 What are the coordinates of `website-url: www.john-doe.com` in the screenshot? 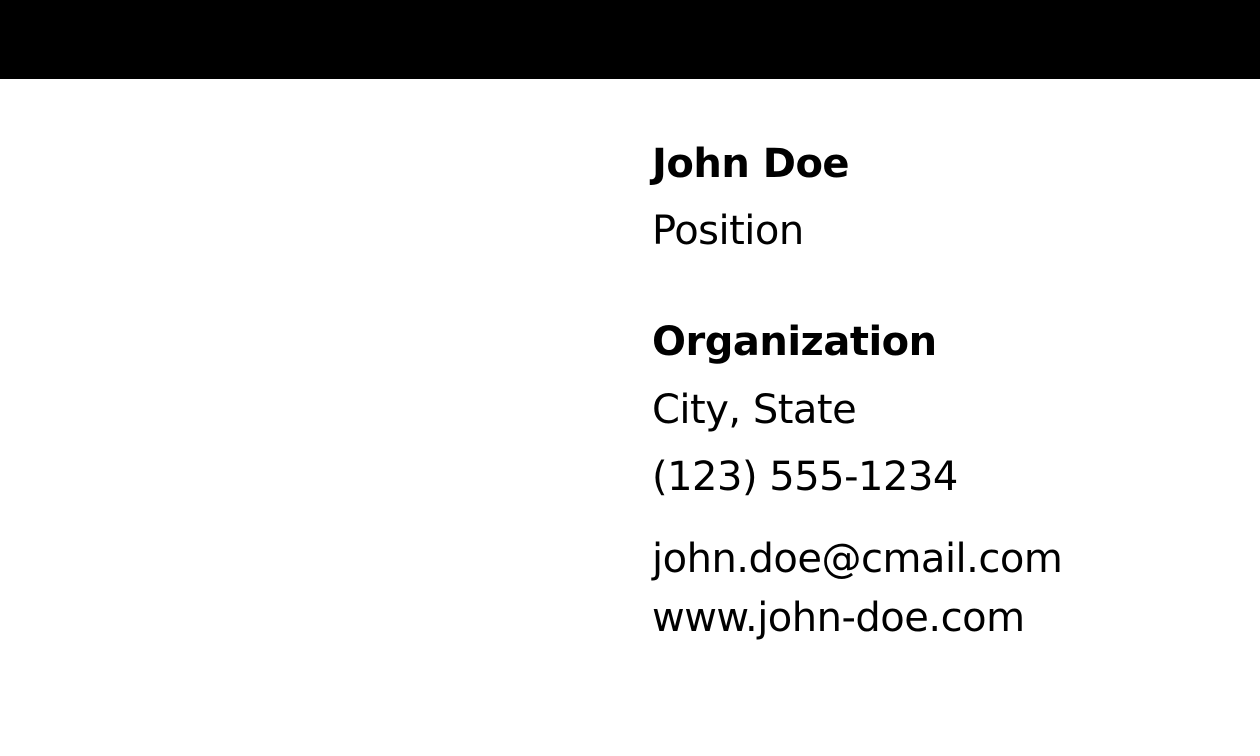 It's located at (838, 618).